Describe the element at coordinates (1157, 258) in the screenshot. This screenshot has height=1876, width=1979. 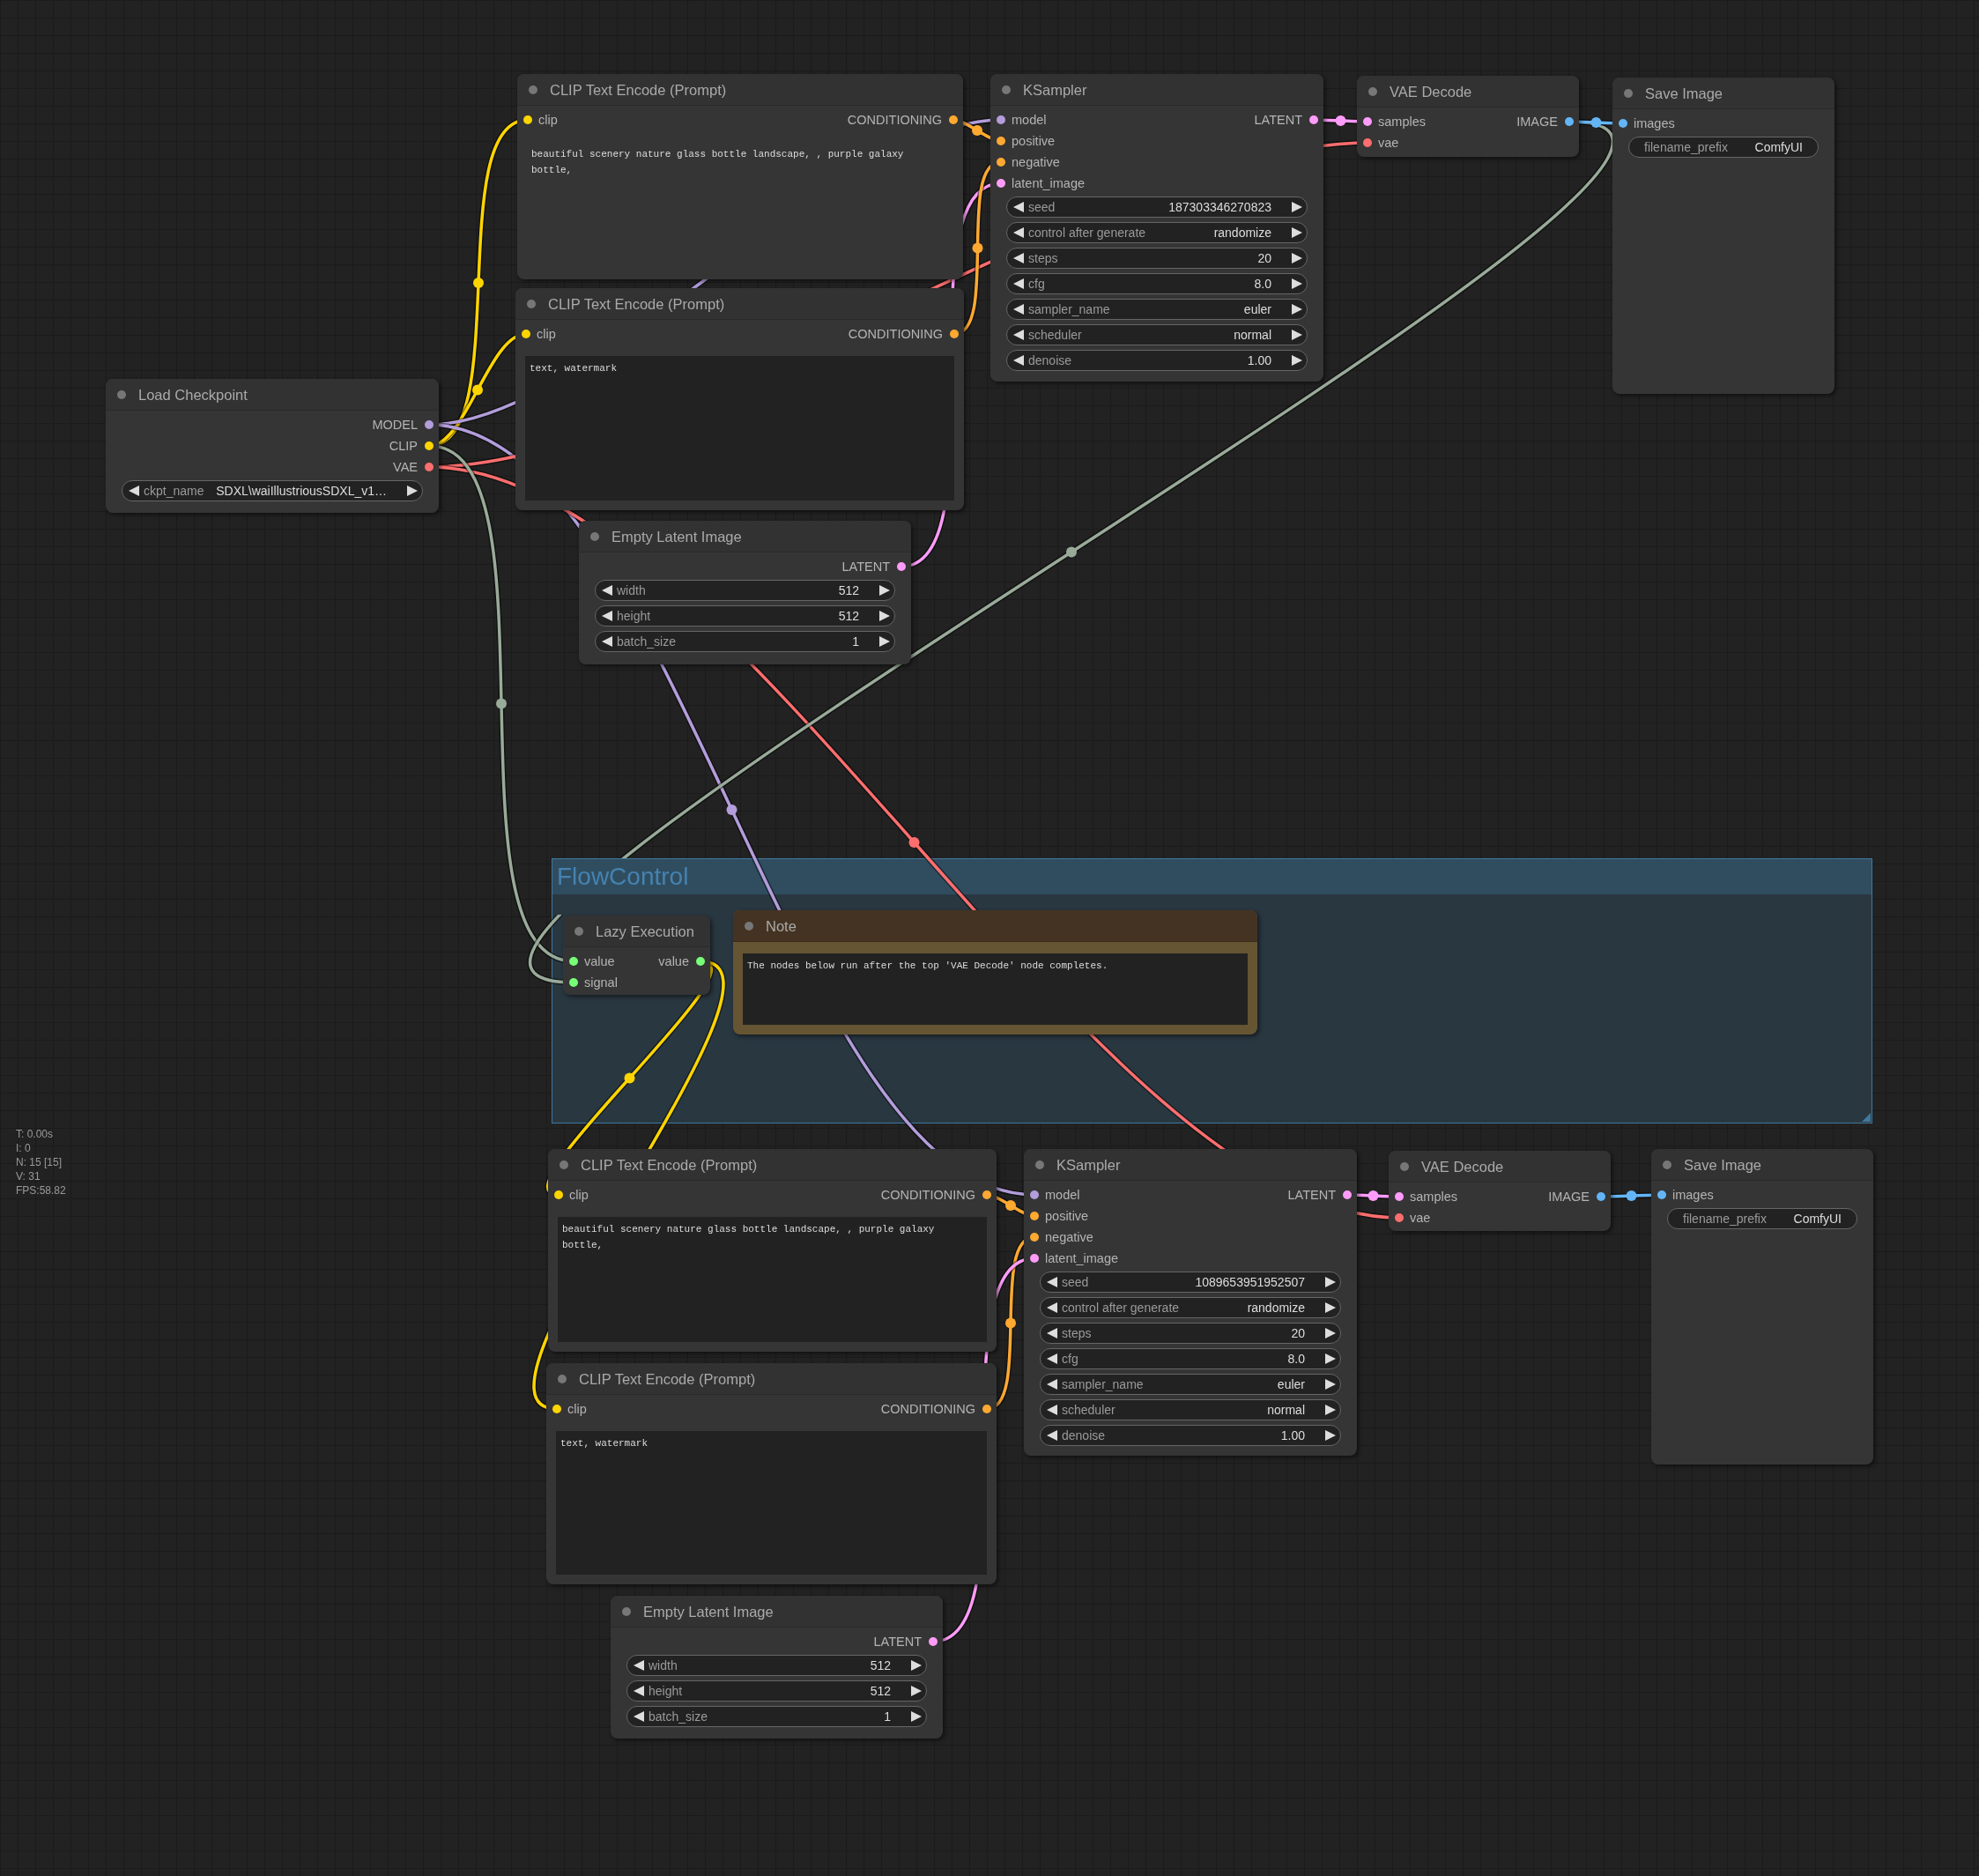
I see `number-input: steps 20` at that location.